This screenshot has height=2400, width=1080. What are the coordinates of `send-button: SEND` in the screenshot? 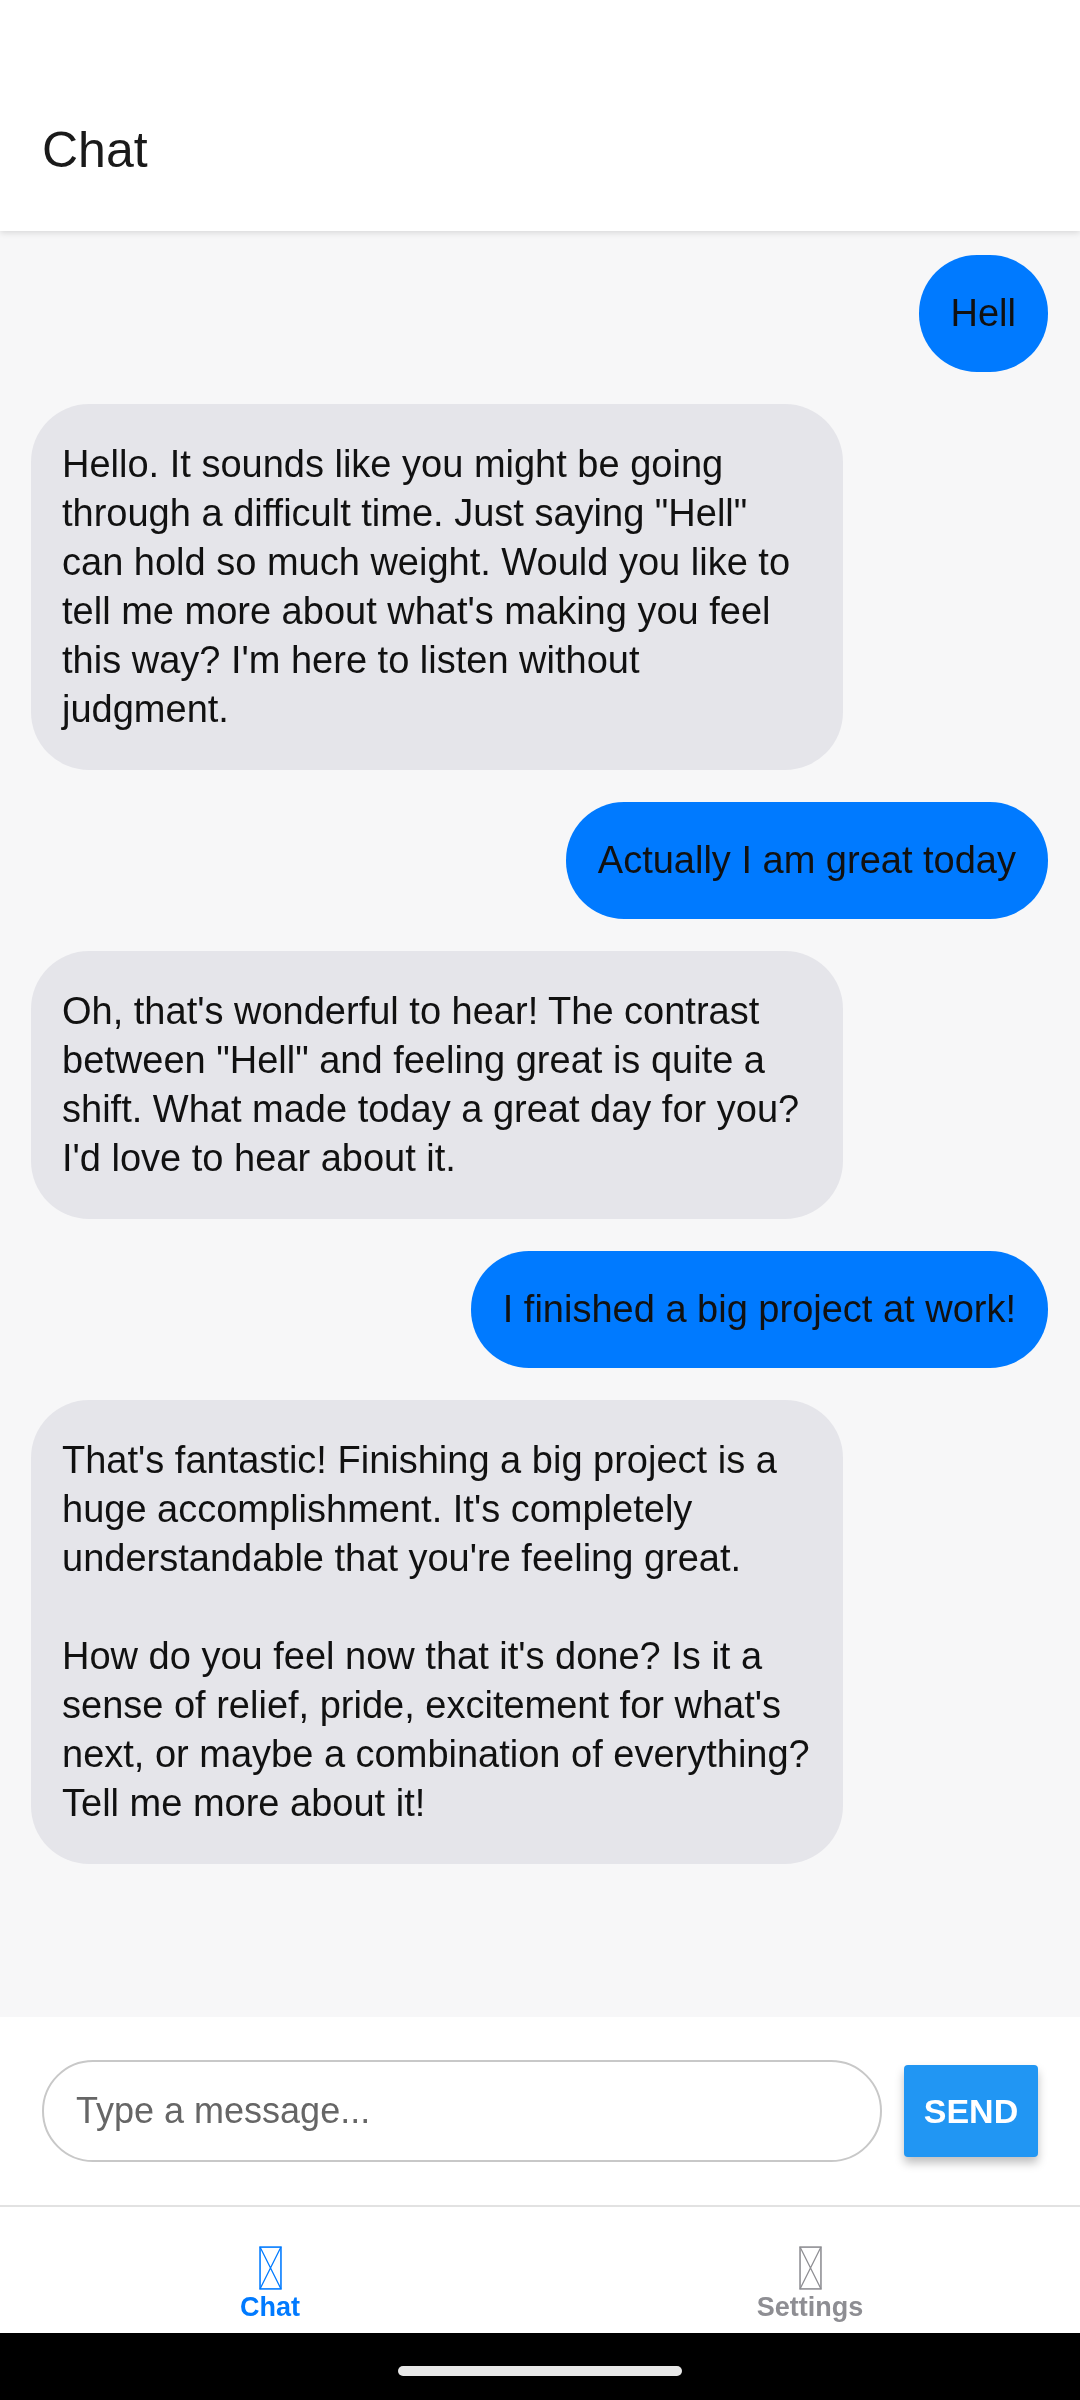 It's located at (971, 2111).